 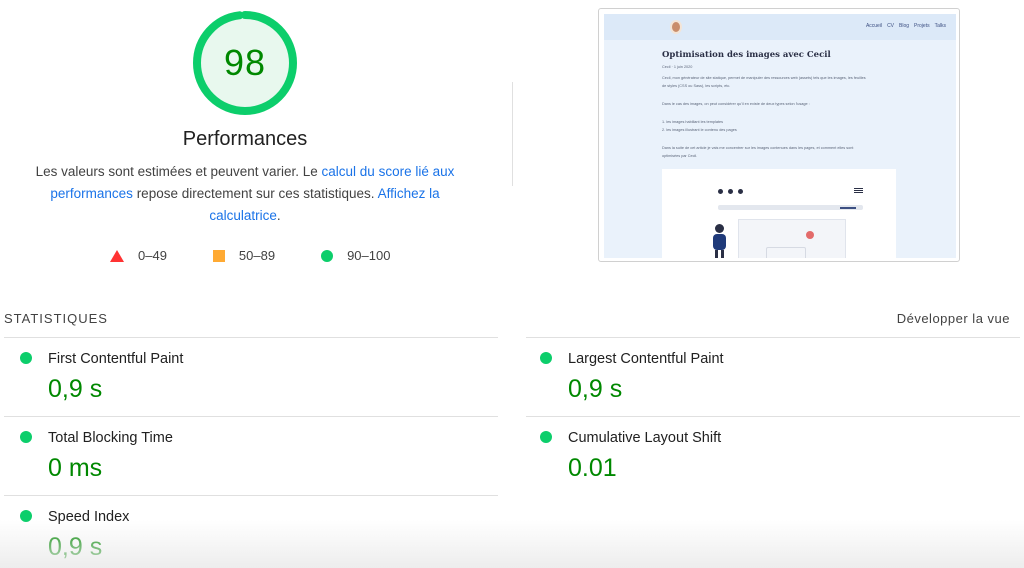 What do you see at coordinates (110, 438) in the screenshot?
I see `metric-name: Total Blocking Time` at bounding box center [110, 438].